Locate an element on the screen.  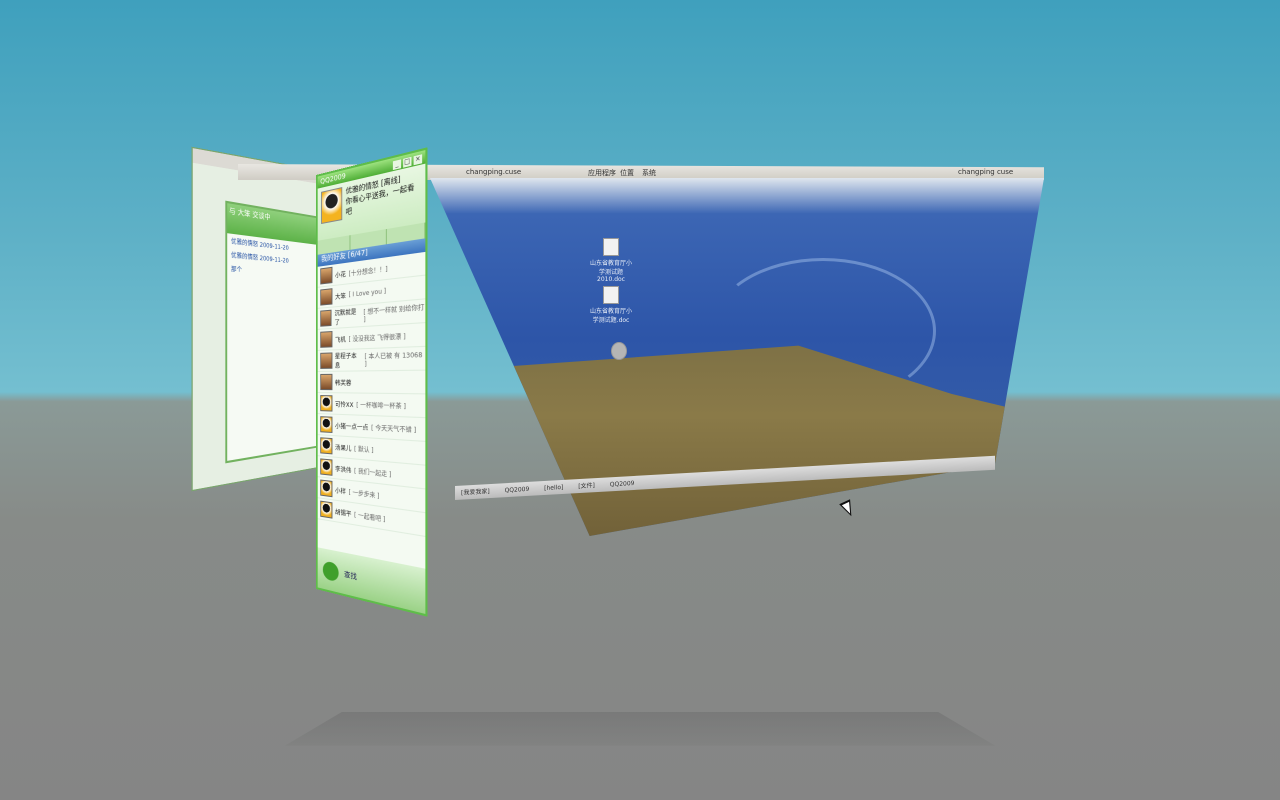
buddy-name: 小花 is located at coordinates (340, 275).